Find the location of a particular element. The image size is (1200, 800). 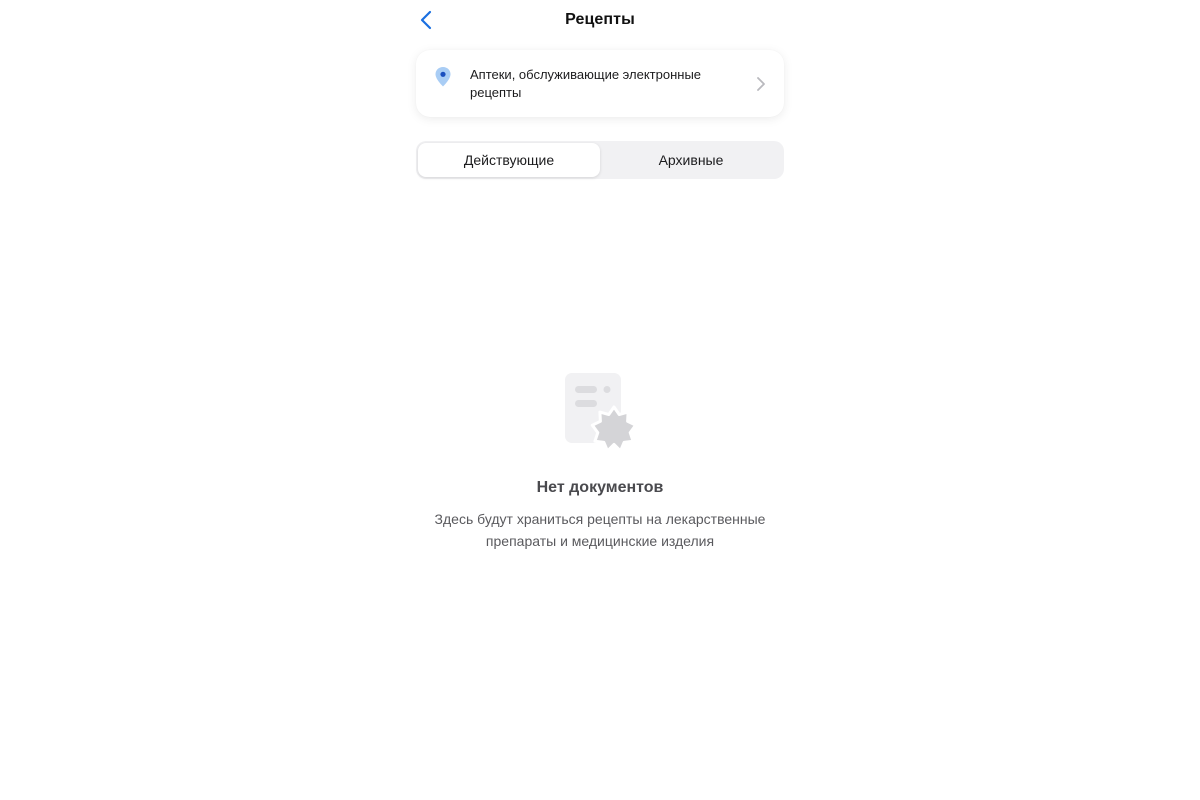

page-title: Рецепты is located at coordinates (600, 19).